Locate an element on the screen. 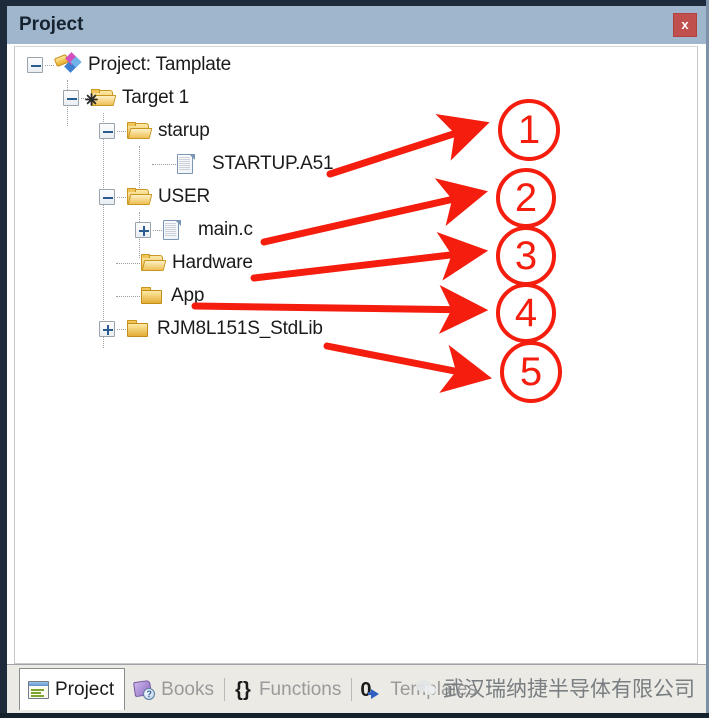 The width and height of the screenshot is (709, 718). tree-node-startup-a51: STARTUP.A51 is located at coordinates (234, 164).